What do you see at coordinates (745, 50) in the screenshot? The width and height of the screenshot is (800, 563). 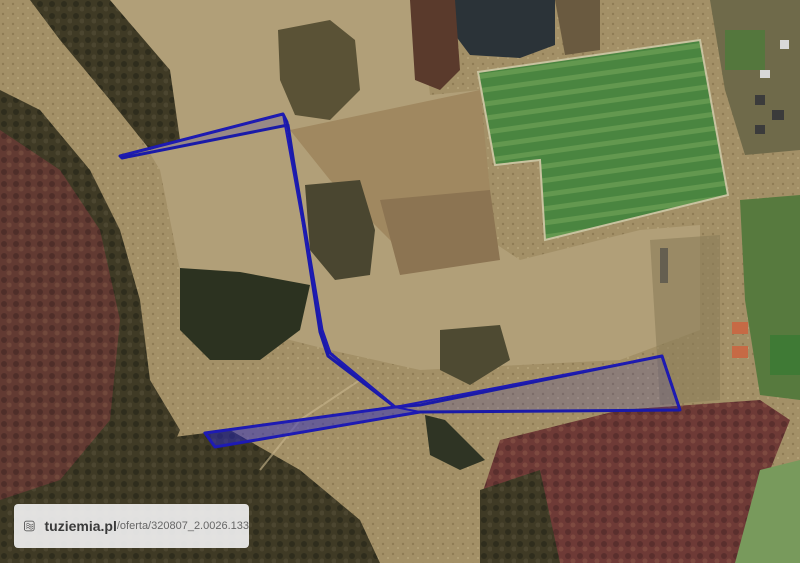 I see `green-lawns` at bounding box center [745, 50].